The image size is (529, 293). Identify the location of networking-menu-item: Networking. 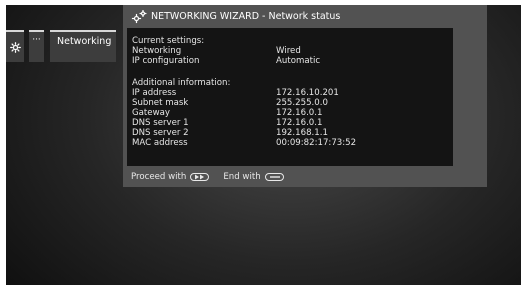
(83, 46).